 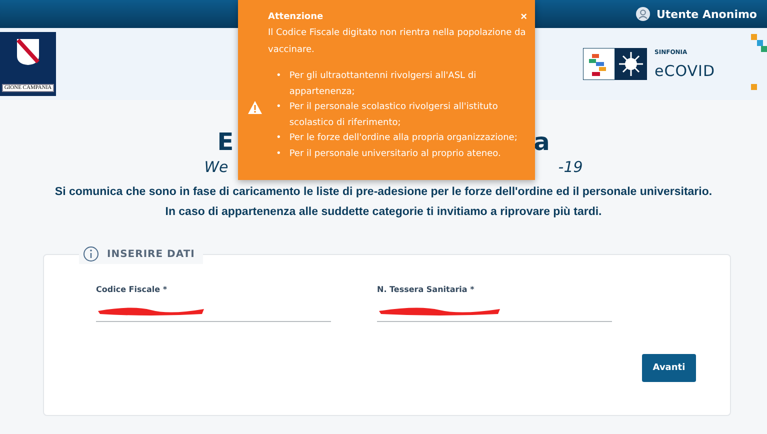 What do you see at coordinates (394, 115) in the screenshot?
I see `toast-list-item: Per il personale scolastico rivolgersi all'istituto scolastico di riferimento;` at bounding box center [394, 115].